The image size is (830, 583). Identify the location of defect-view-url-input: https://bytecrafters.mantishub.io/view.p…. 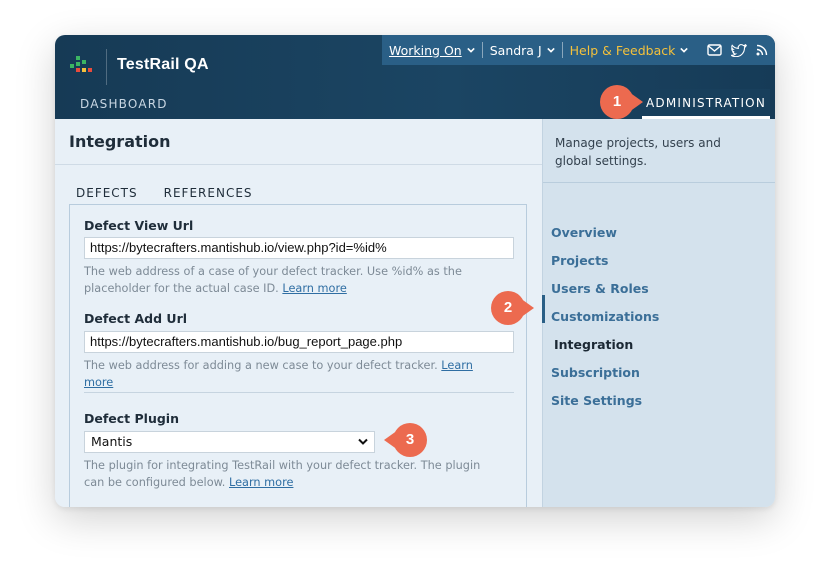
(299, 248).